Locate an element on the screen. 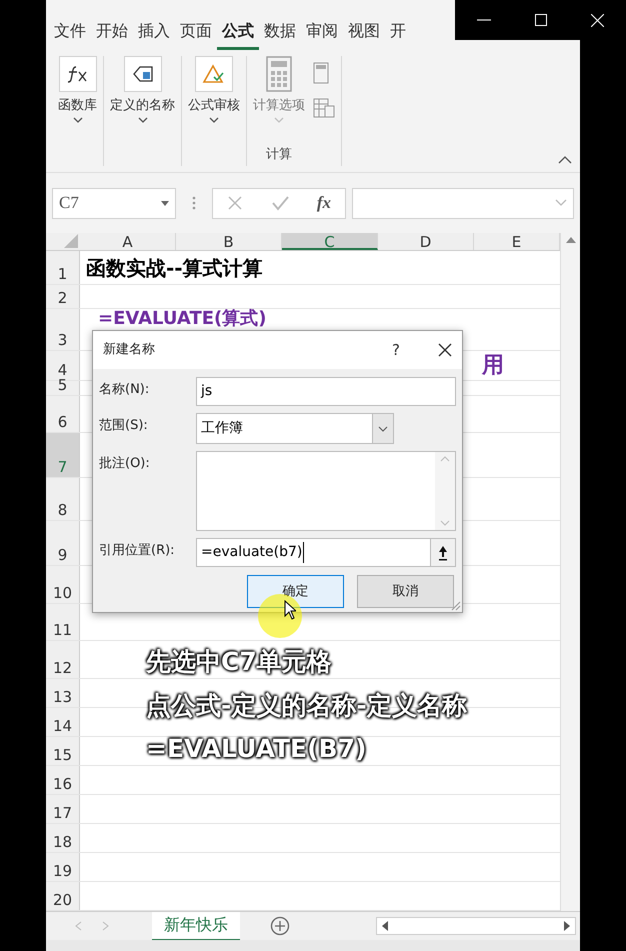 The image size is (626, 951). cell-title: 函数实战--算式计算 is located at coordinates (174, 268).